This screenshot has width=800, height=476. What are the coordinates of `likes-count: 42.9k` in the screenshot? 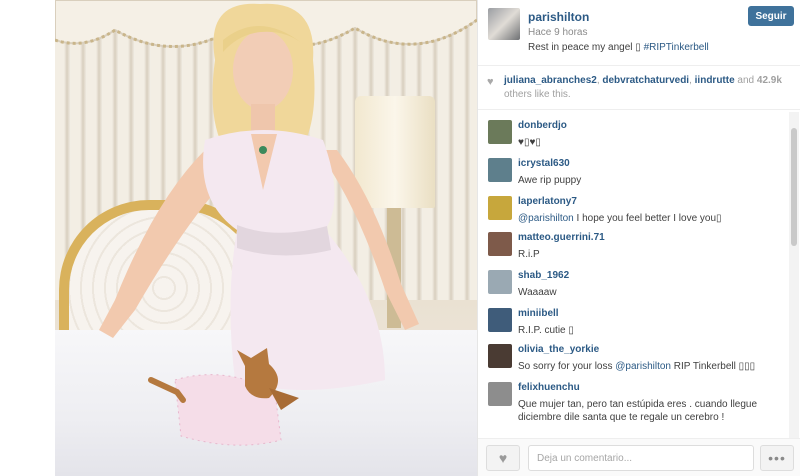 It's located at (769, 80).